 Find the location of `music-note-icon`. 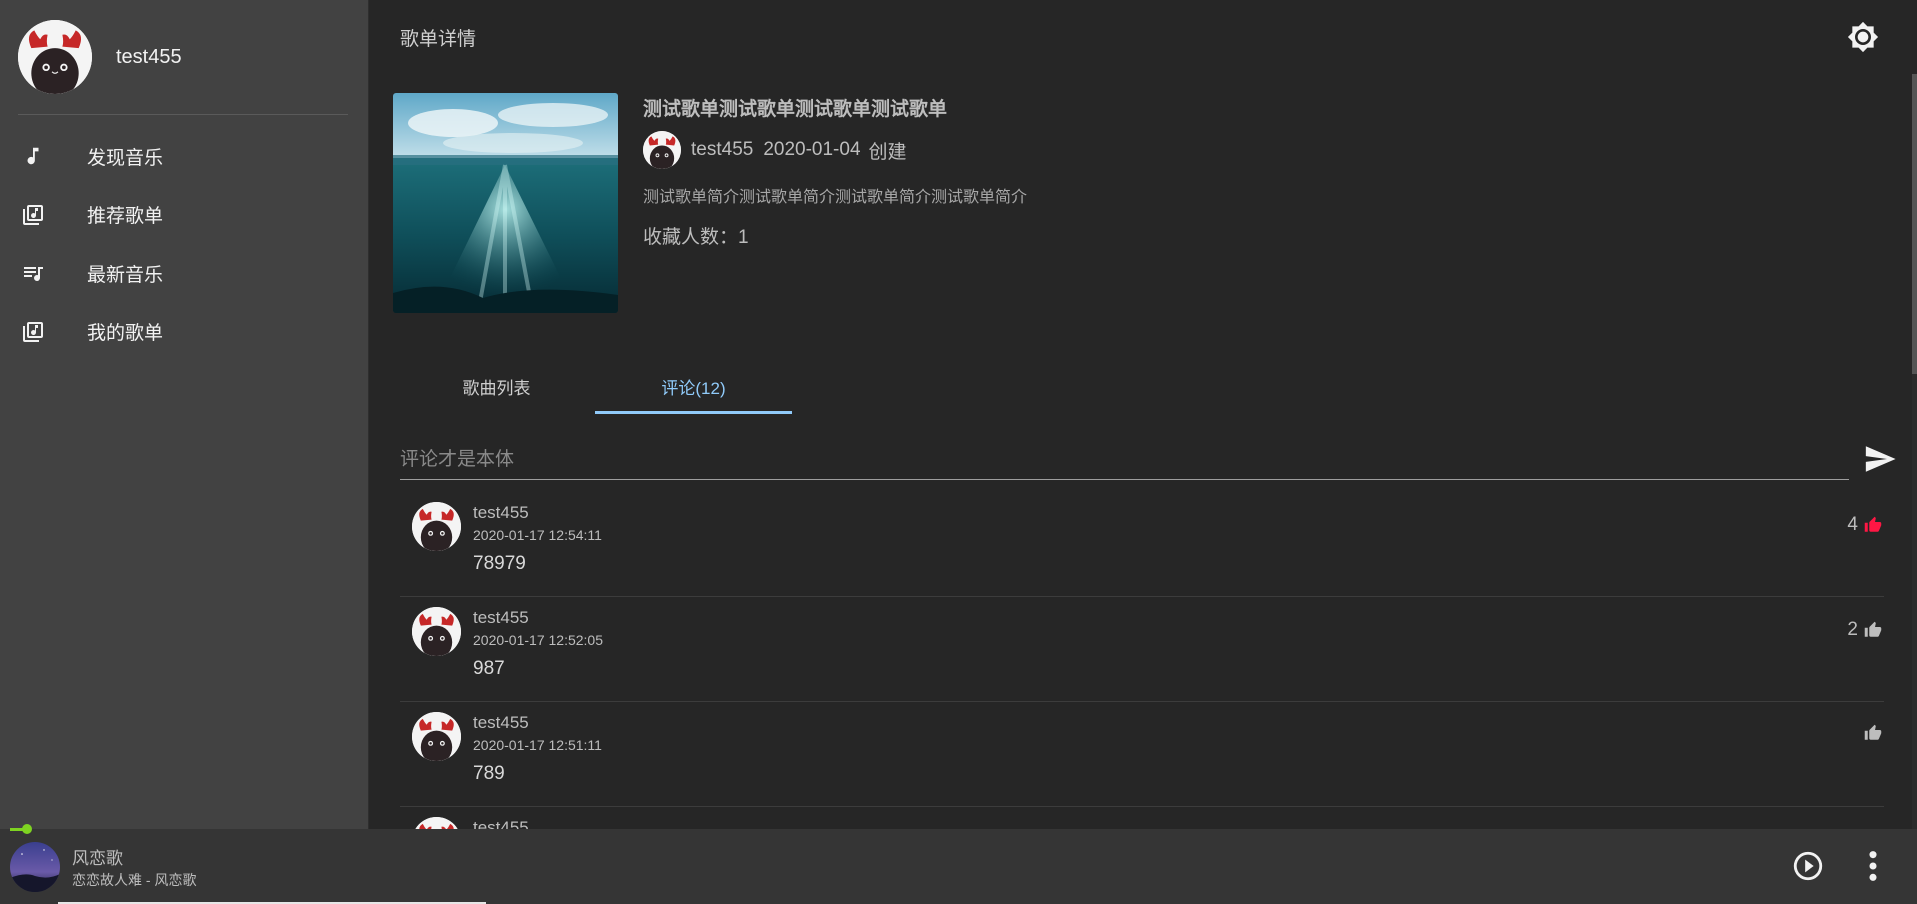

music-note-icon is located at coordinates (33, 156).